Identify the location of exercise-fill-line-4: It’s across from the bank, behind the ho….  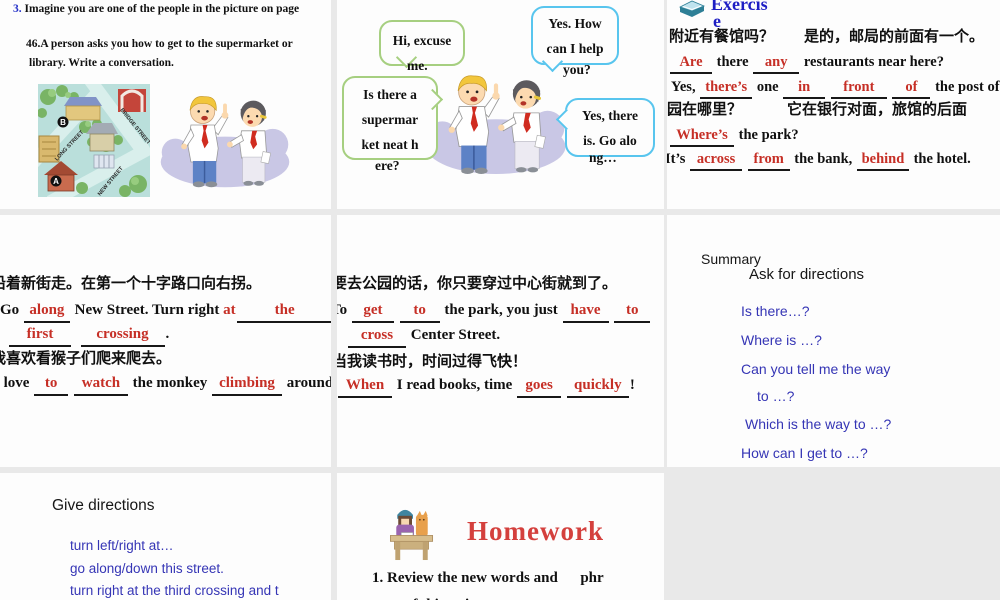
(819, 161).